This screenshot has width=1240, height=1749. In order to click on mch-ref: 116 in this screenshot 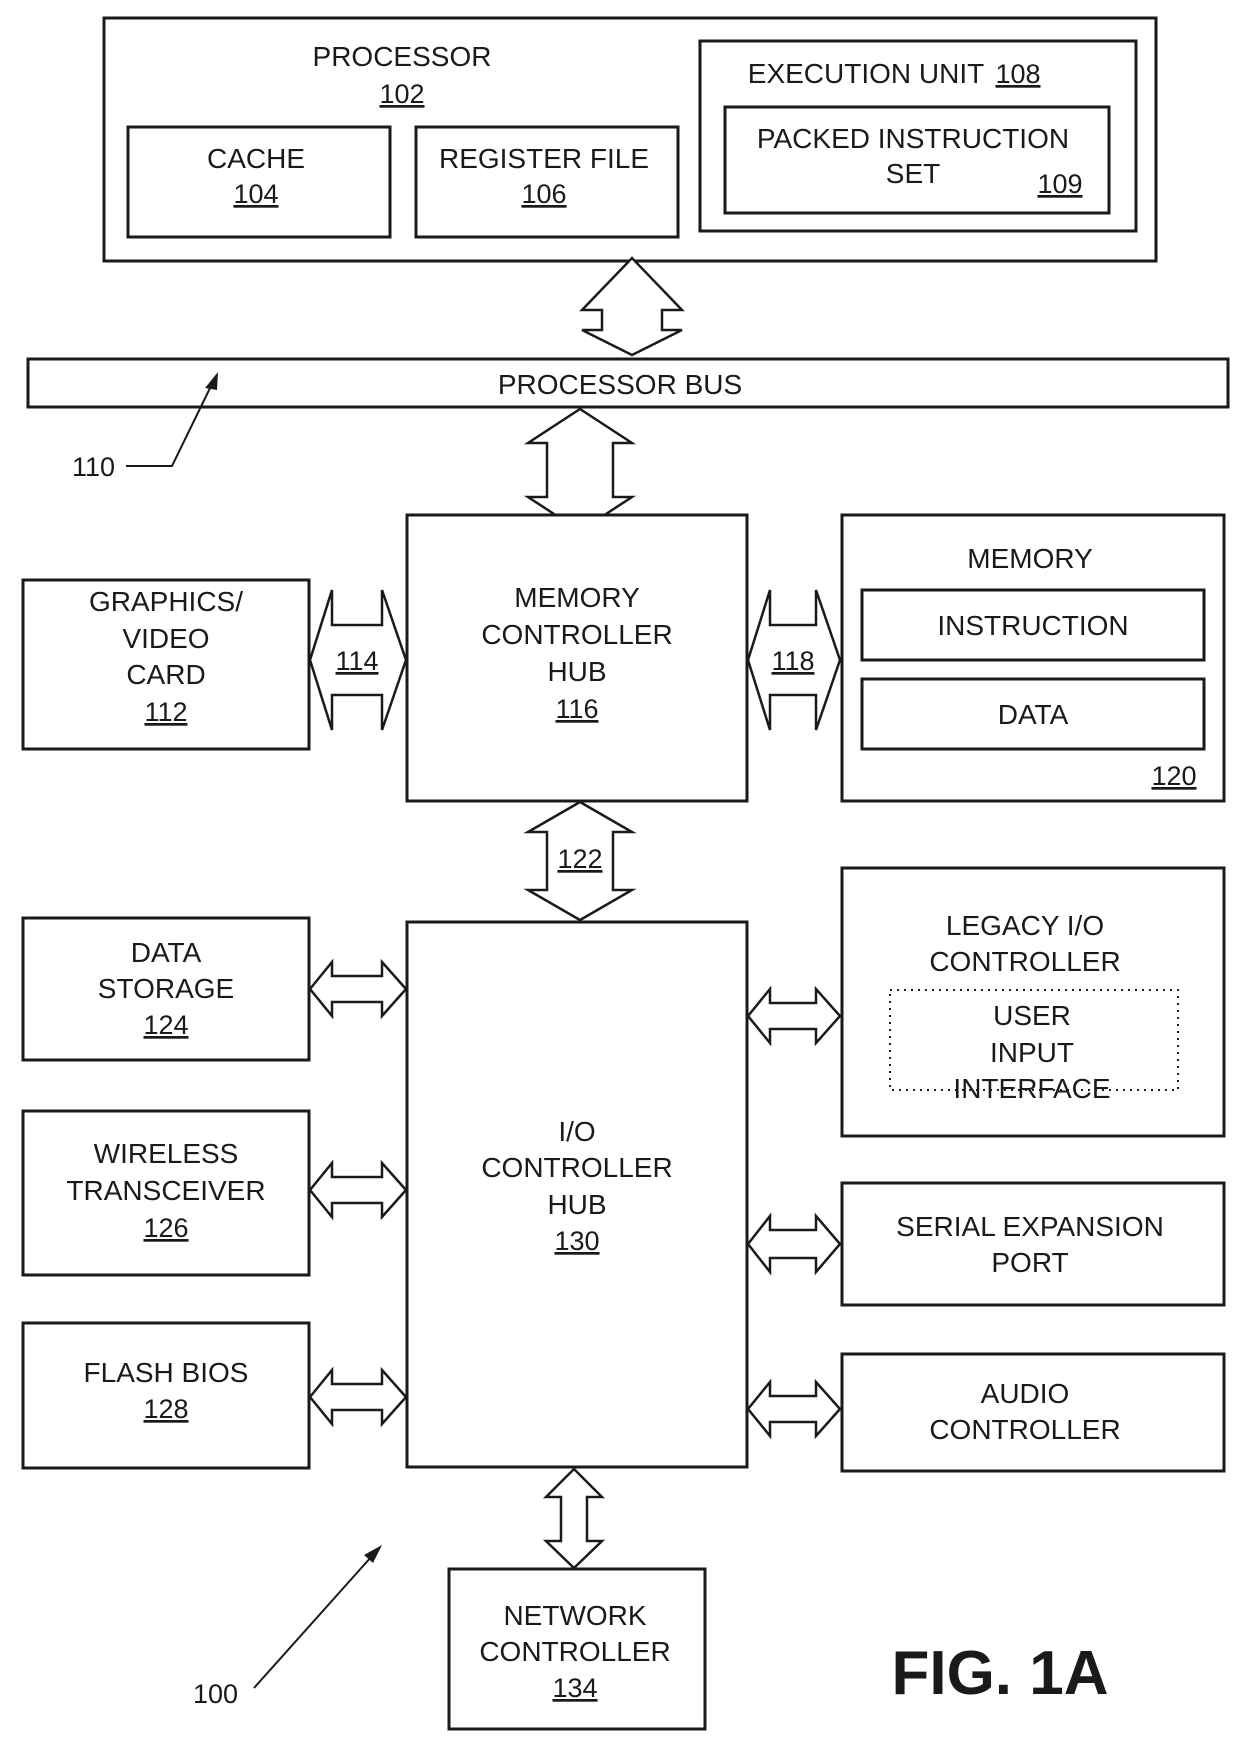, I will do `click(576, 709)`.